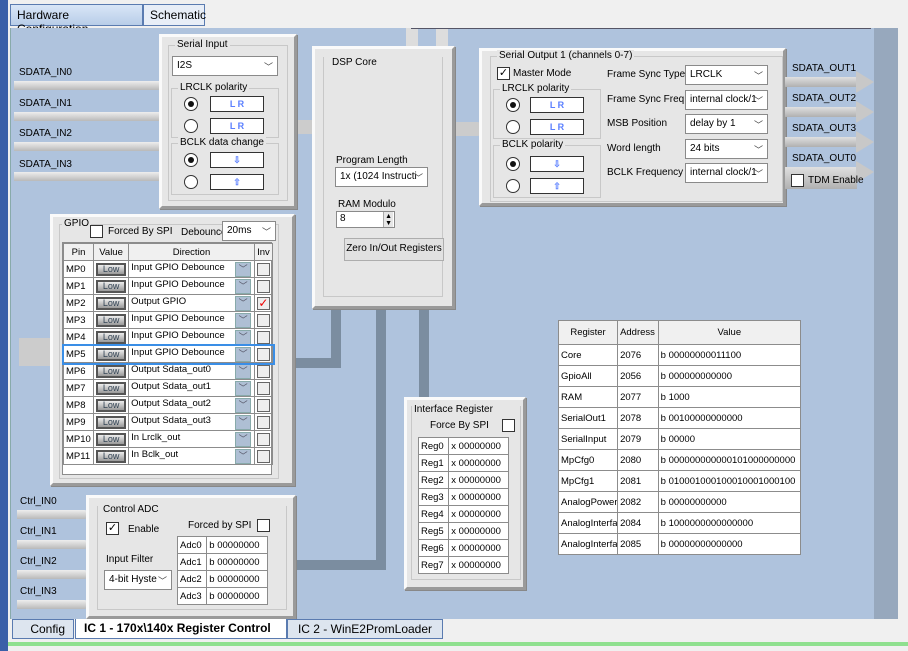  I want to click on master-mode-checkbox: ✓, so click(503, 73).